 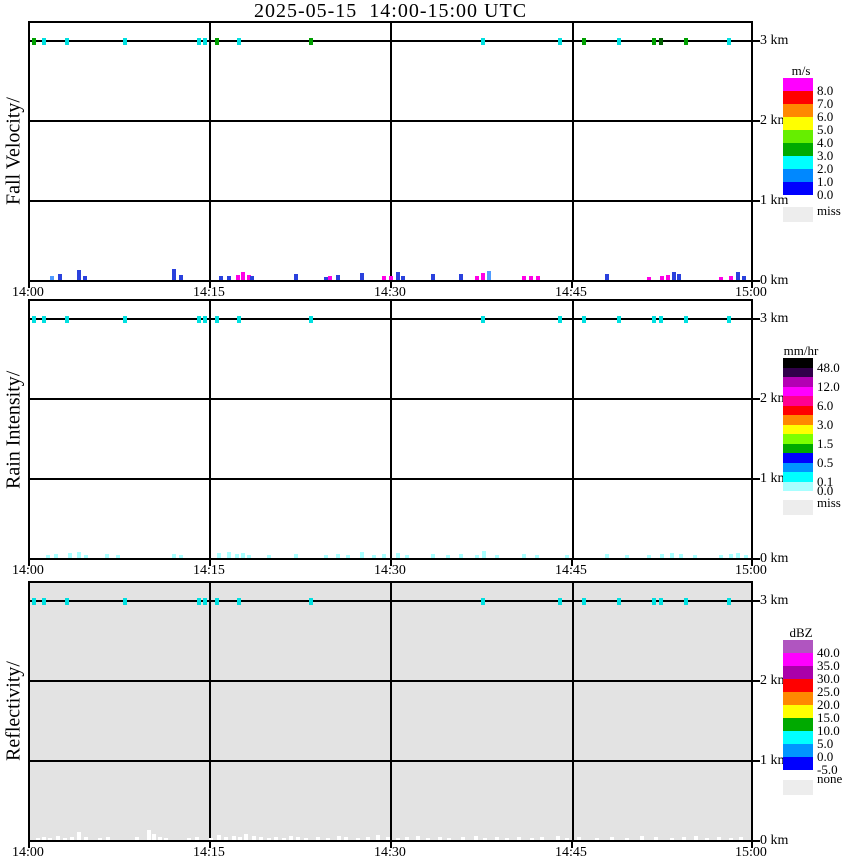 I want to click on gridline-horizontal, so click(x=390, y=121).